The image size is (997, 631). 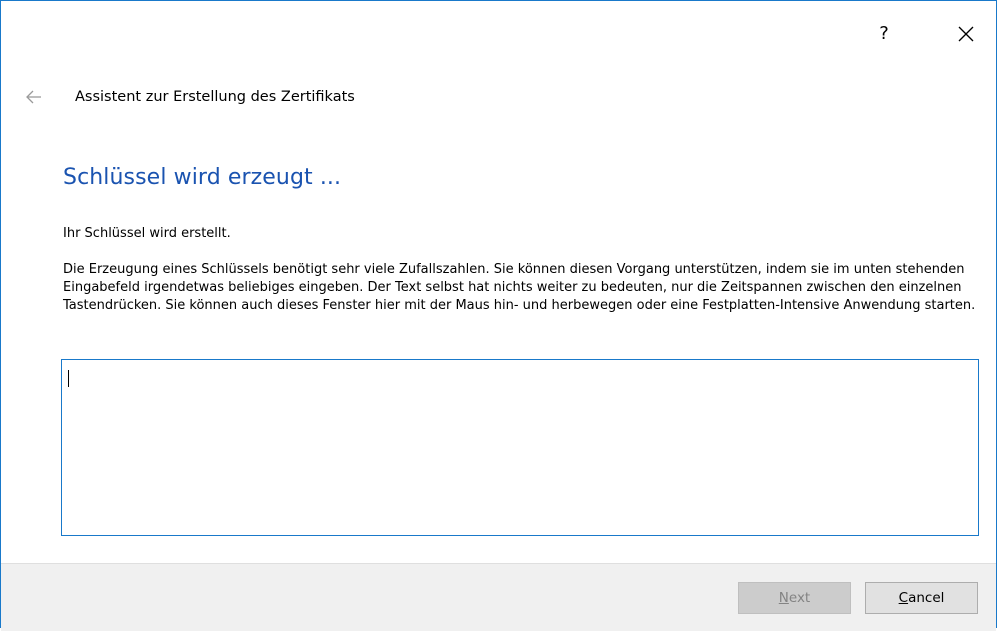 What do you see at coordinates (498, 597) in the screenshot?
I see `button-bar: Next Cancel` at bounding box center [498, 597].